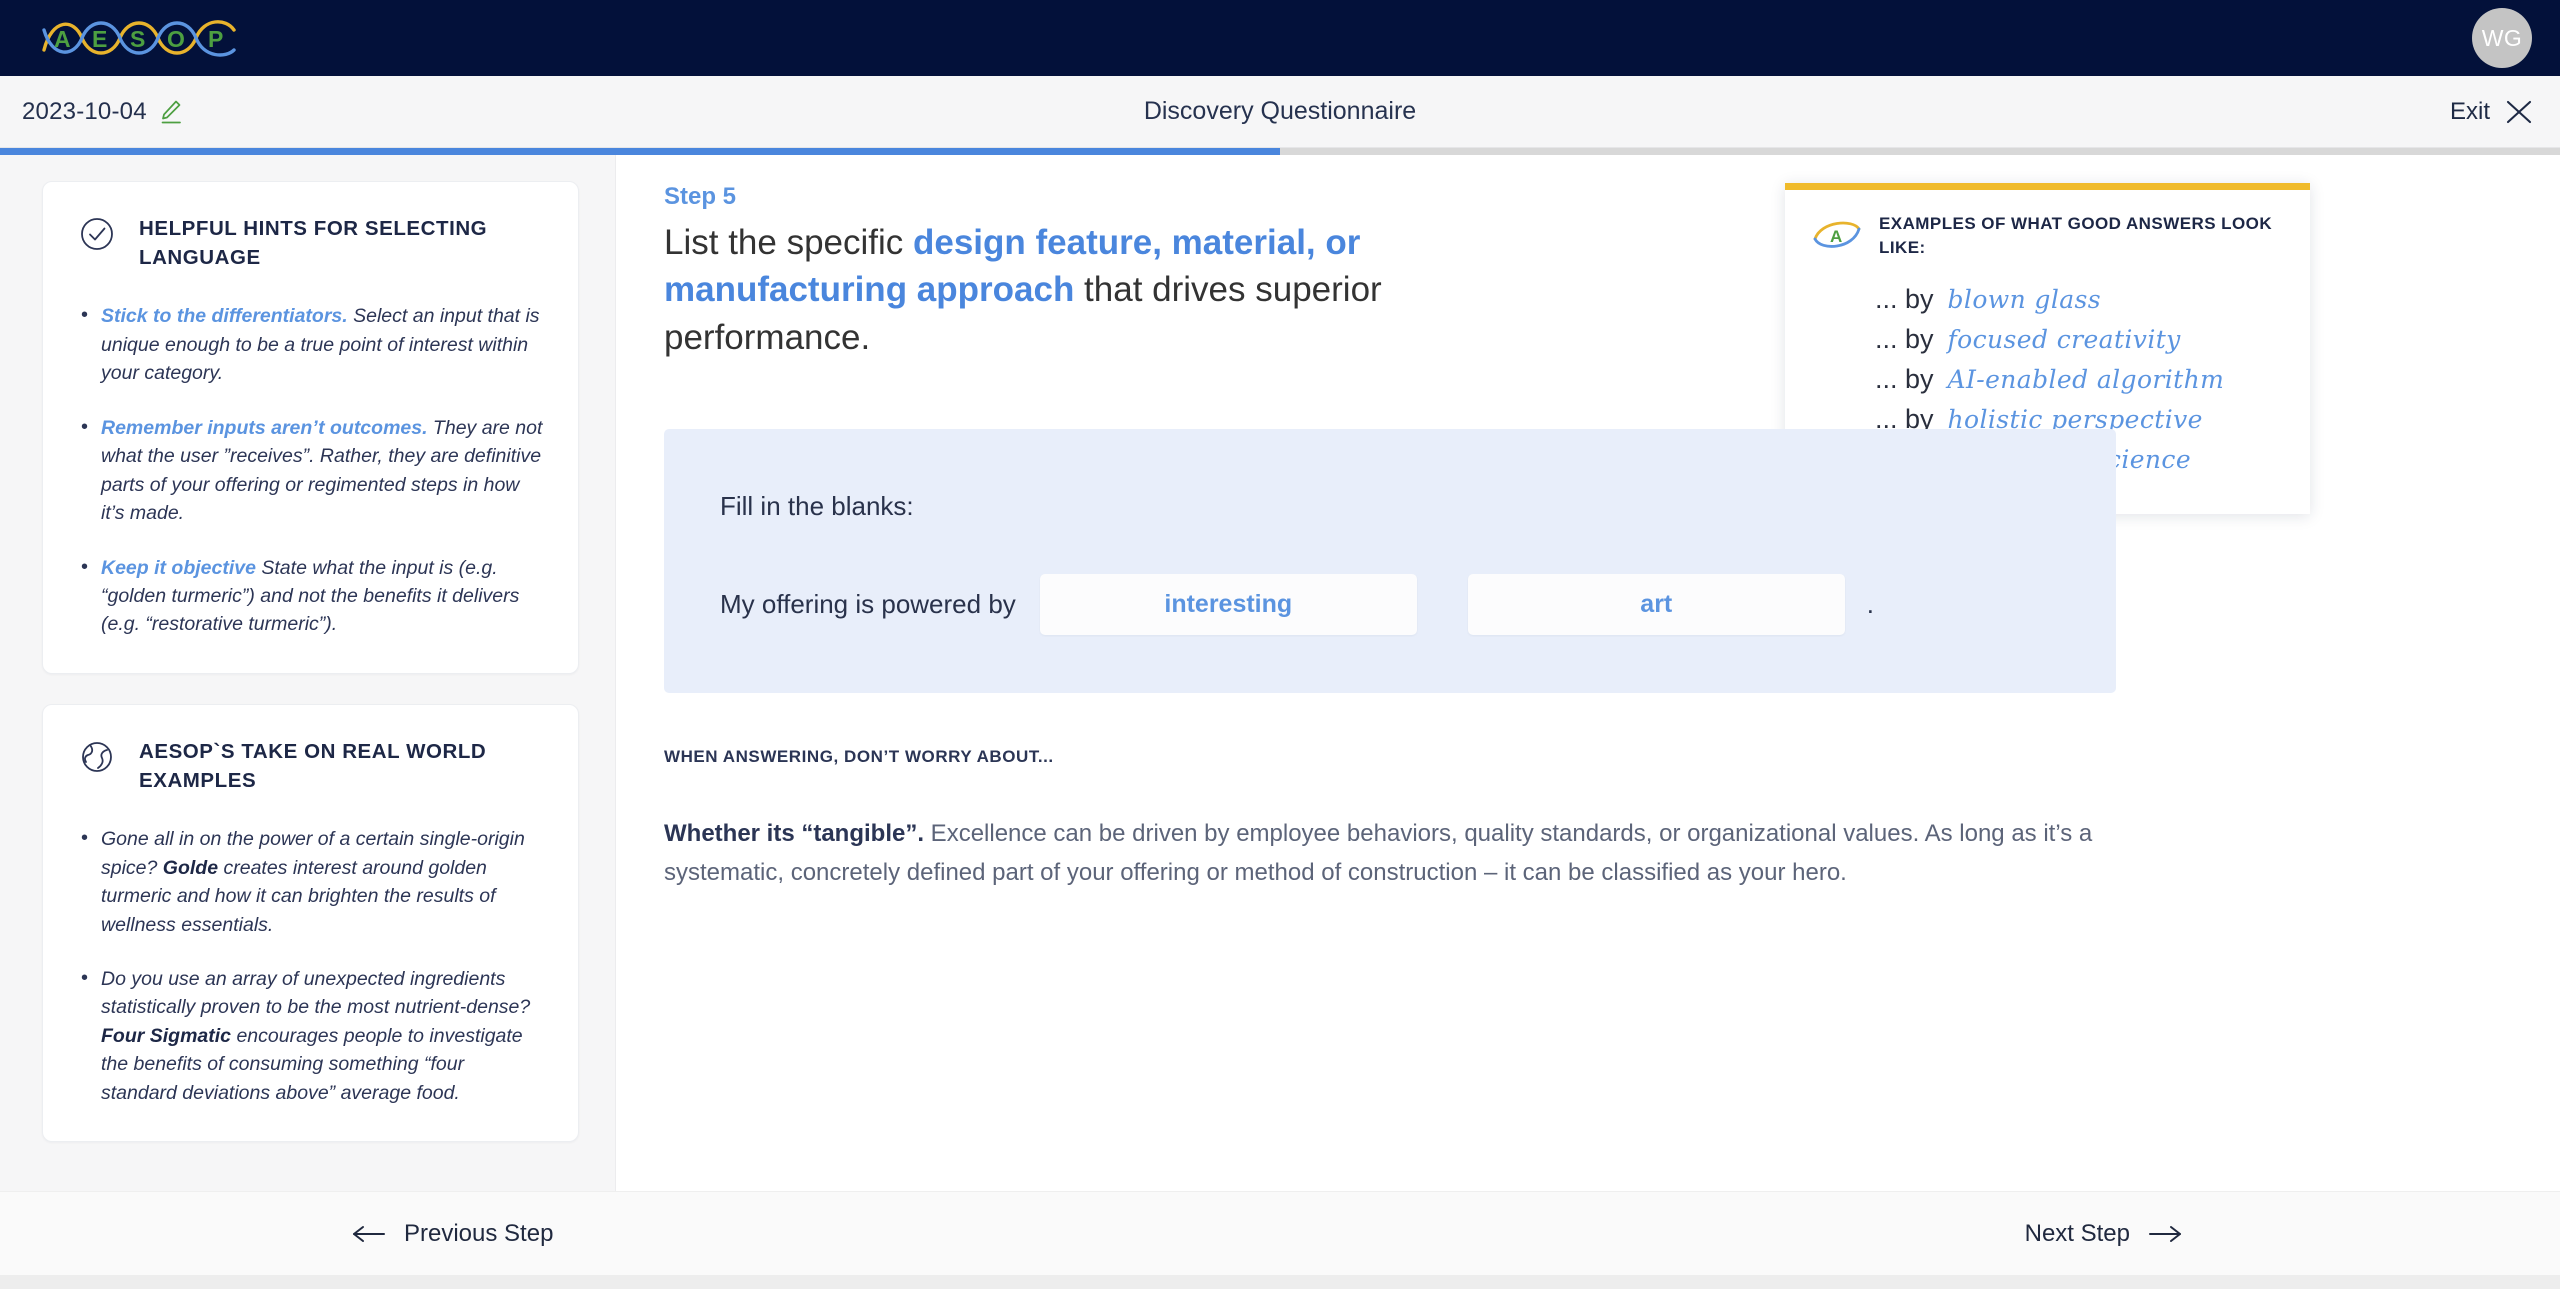  What do you see at coordinates (479, 1233) in the screenshot?
I see `previous-step-label: Previous Step` at bounding box center [479, 1233].